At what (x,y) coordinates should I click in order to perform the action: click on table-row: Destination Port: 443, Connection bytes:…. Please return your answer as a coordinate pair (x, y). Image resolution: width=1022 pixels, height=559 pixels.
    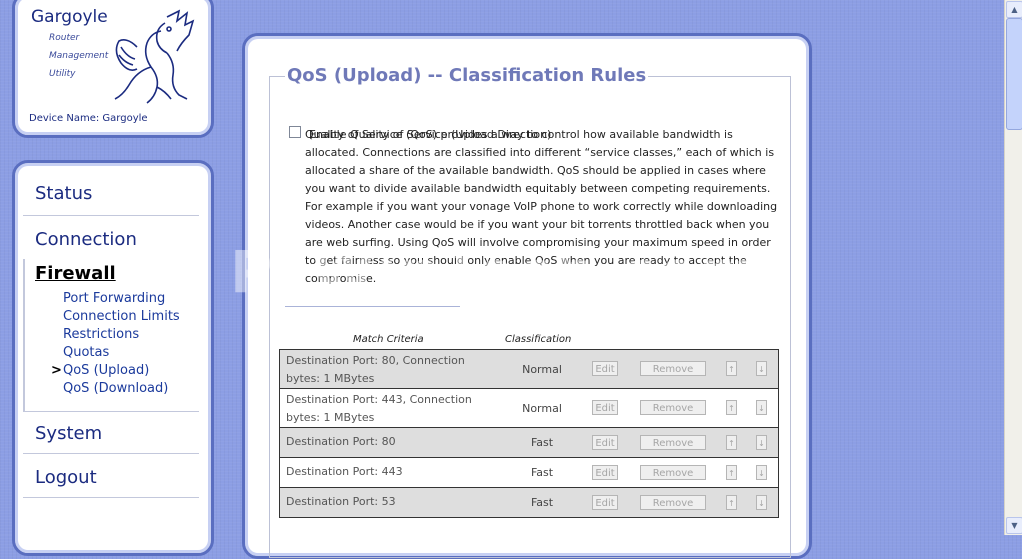
    Looking at the image, I should click on (529, 407).